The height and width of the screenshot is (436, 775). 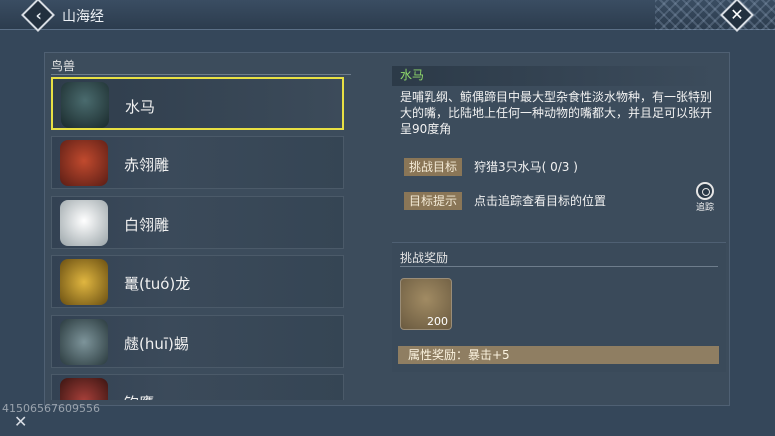 I want to click on decorative-pattern, so click(x=715, y=15).